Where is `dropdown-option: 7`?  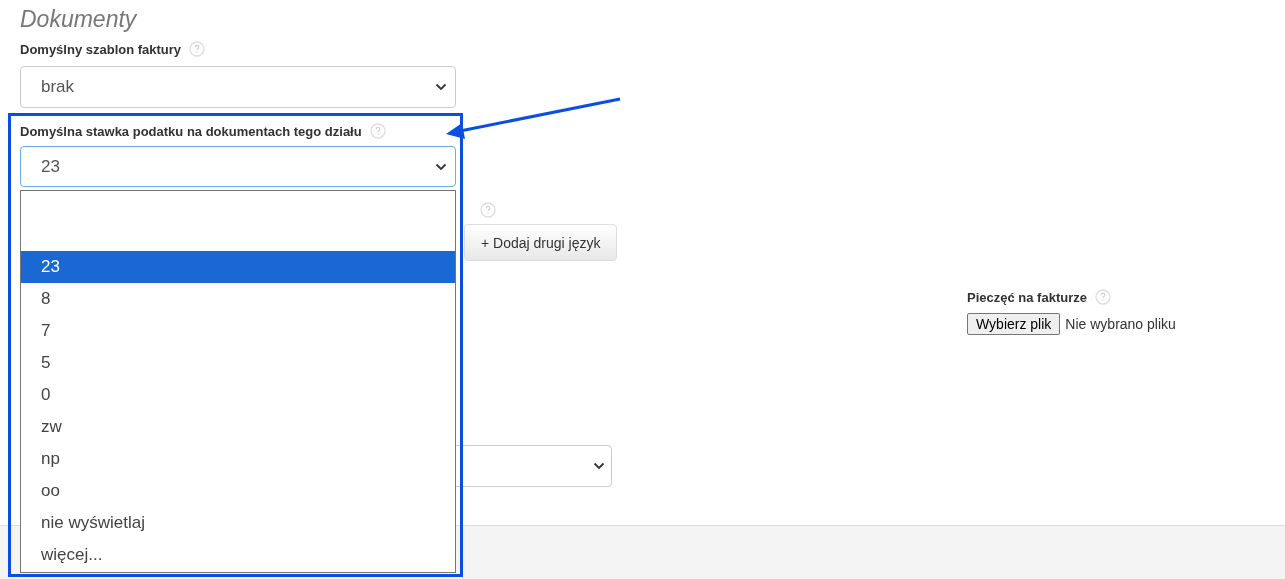
dropdown-option: 7 is located at coordinates (238, 331).